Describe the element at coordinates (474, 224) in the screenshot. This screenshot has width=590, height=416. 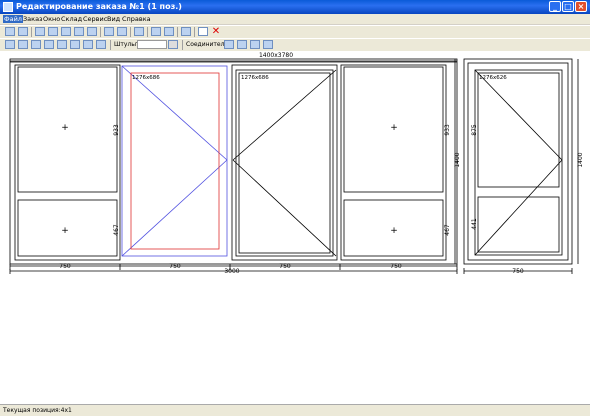
I see `door-bottom-height: 441` at that location.